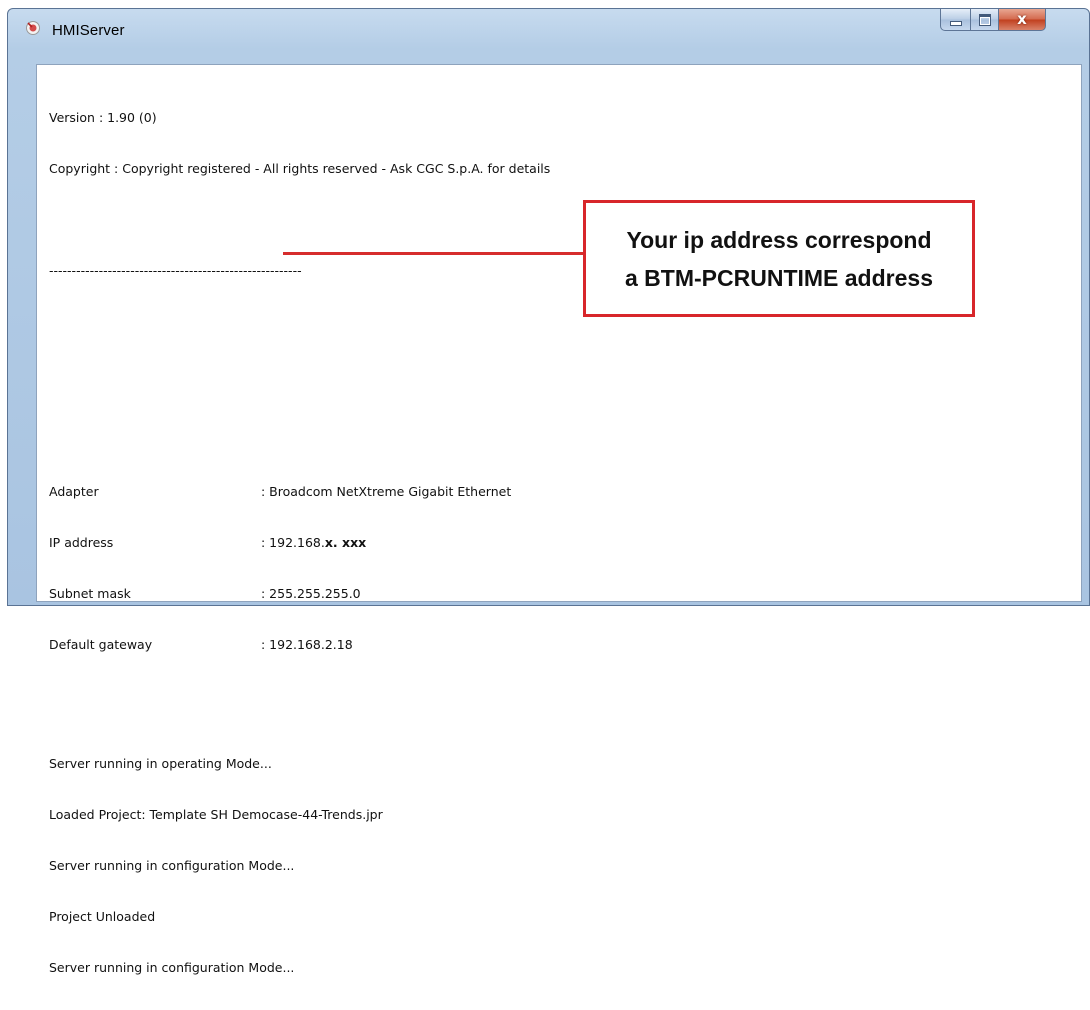 The height and width of the screenshot is (1010, 1090). Describe the element at coordinates (101, 644) in the screenshot. I see `default-gateway-label: Default gateway` at that location.